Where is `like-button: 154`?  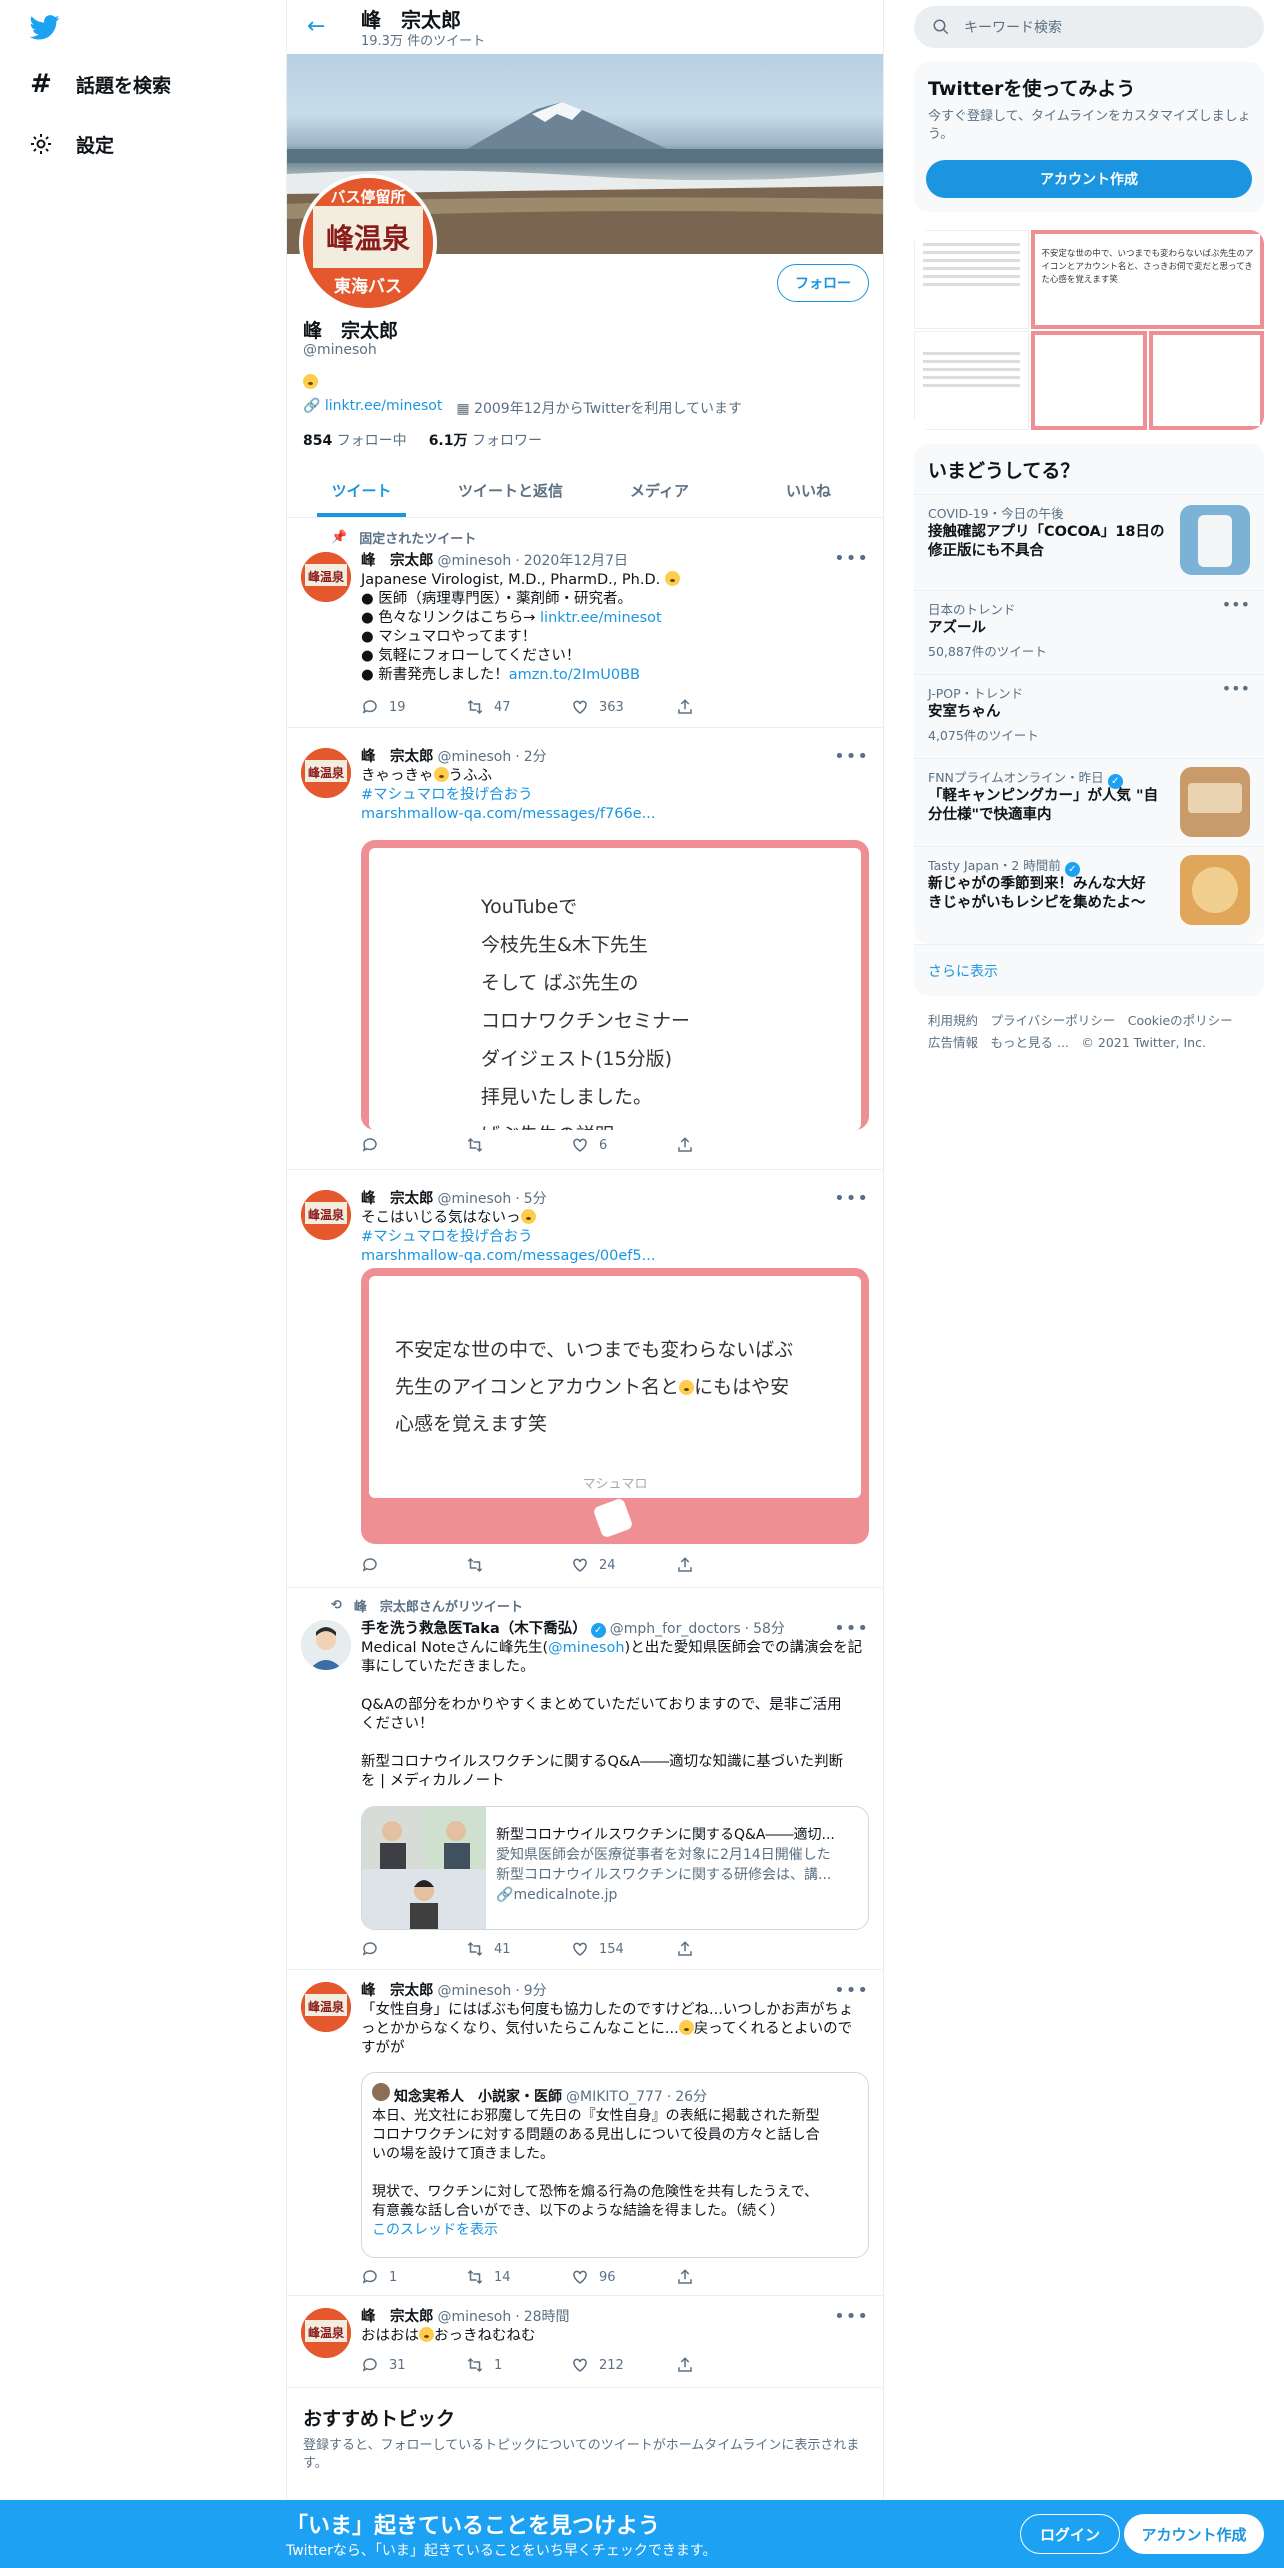 like-button: 154 is located at coordinates (623, 1949).